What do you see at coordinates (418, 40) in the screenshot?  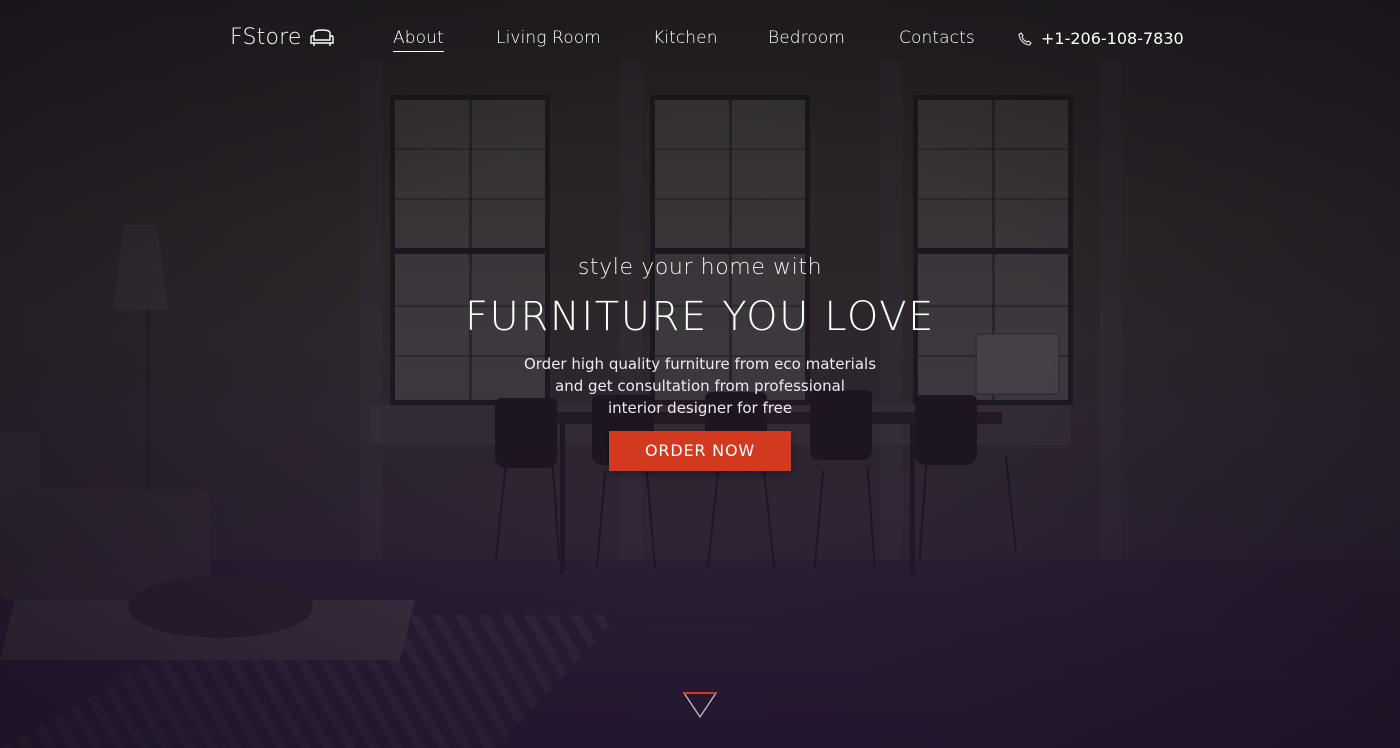 I see `nav-item-about: About` at bounding box center [418, 40].